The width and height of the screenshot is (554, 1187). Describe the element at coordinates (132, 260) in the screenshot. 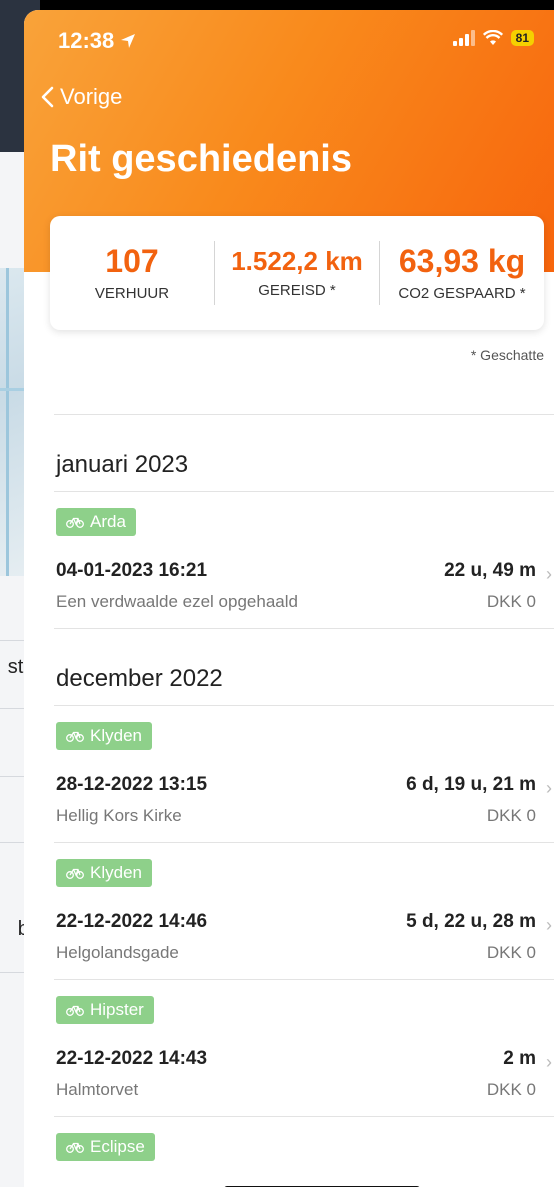

I see `stat-value: 107` at that location.